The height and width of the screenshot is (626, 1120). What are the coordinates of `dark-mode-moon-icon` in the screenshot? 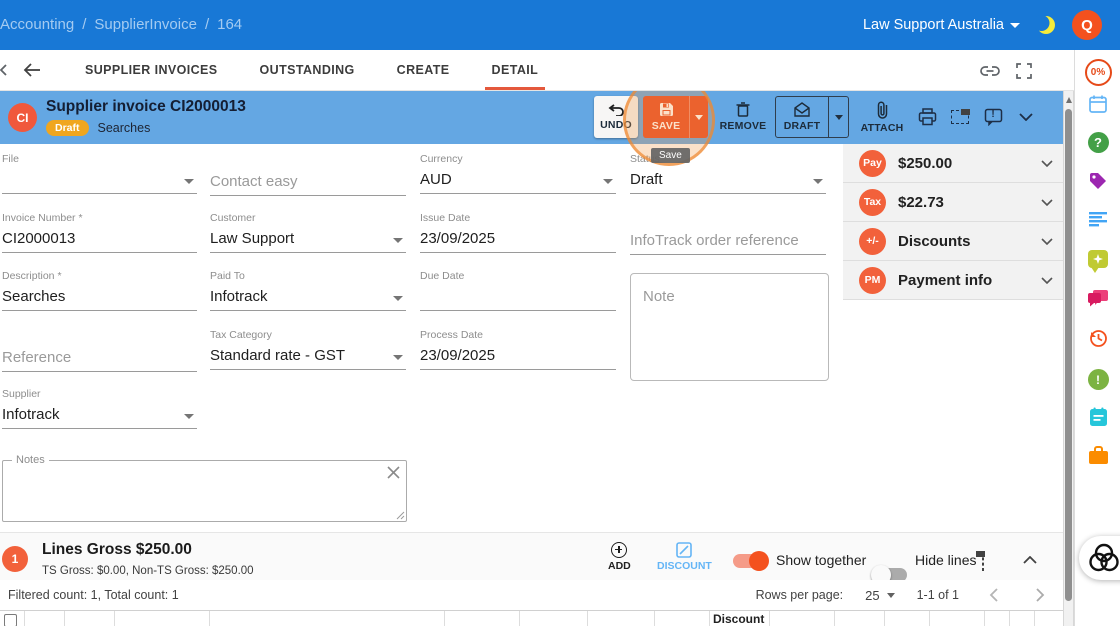 It's located at (1046, 25).